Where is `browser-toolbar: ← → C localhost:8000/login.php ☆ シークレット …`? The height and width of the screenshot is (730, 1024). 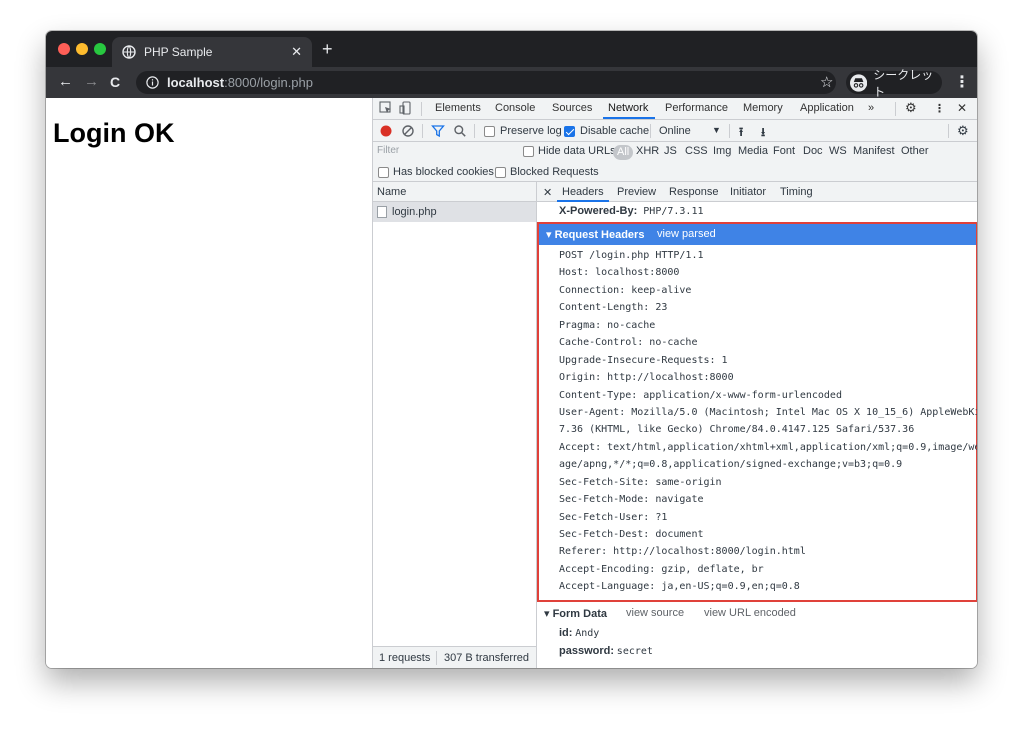
browser-toolbar: ← → C localhost:8000/login.php ☆ シークレット … is located at coordinates (511, 83).